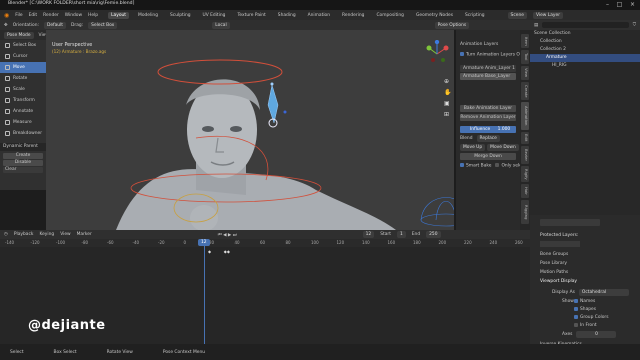 The image size is (640, 360). Describe the element at coordinates (584, 302) in the screenshot. I see `show-names-toggle: Names` at that location.